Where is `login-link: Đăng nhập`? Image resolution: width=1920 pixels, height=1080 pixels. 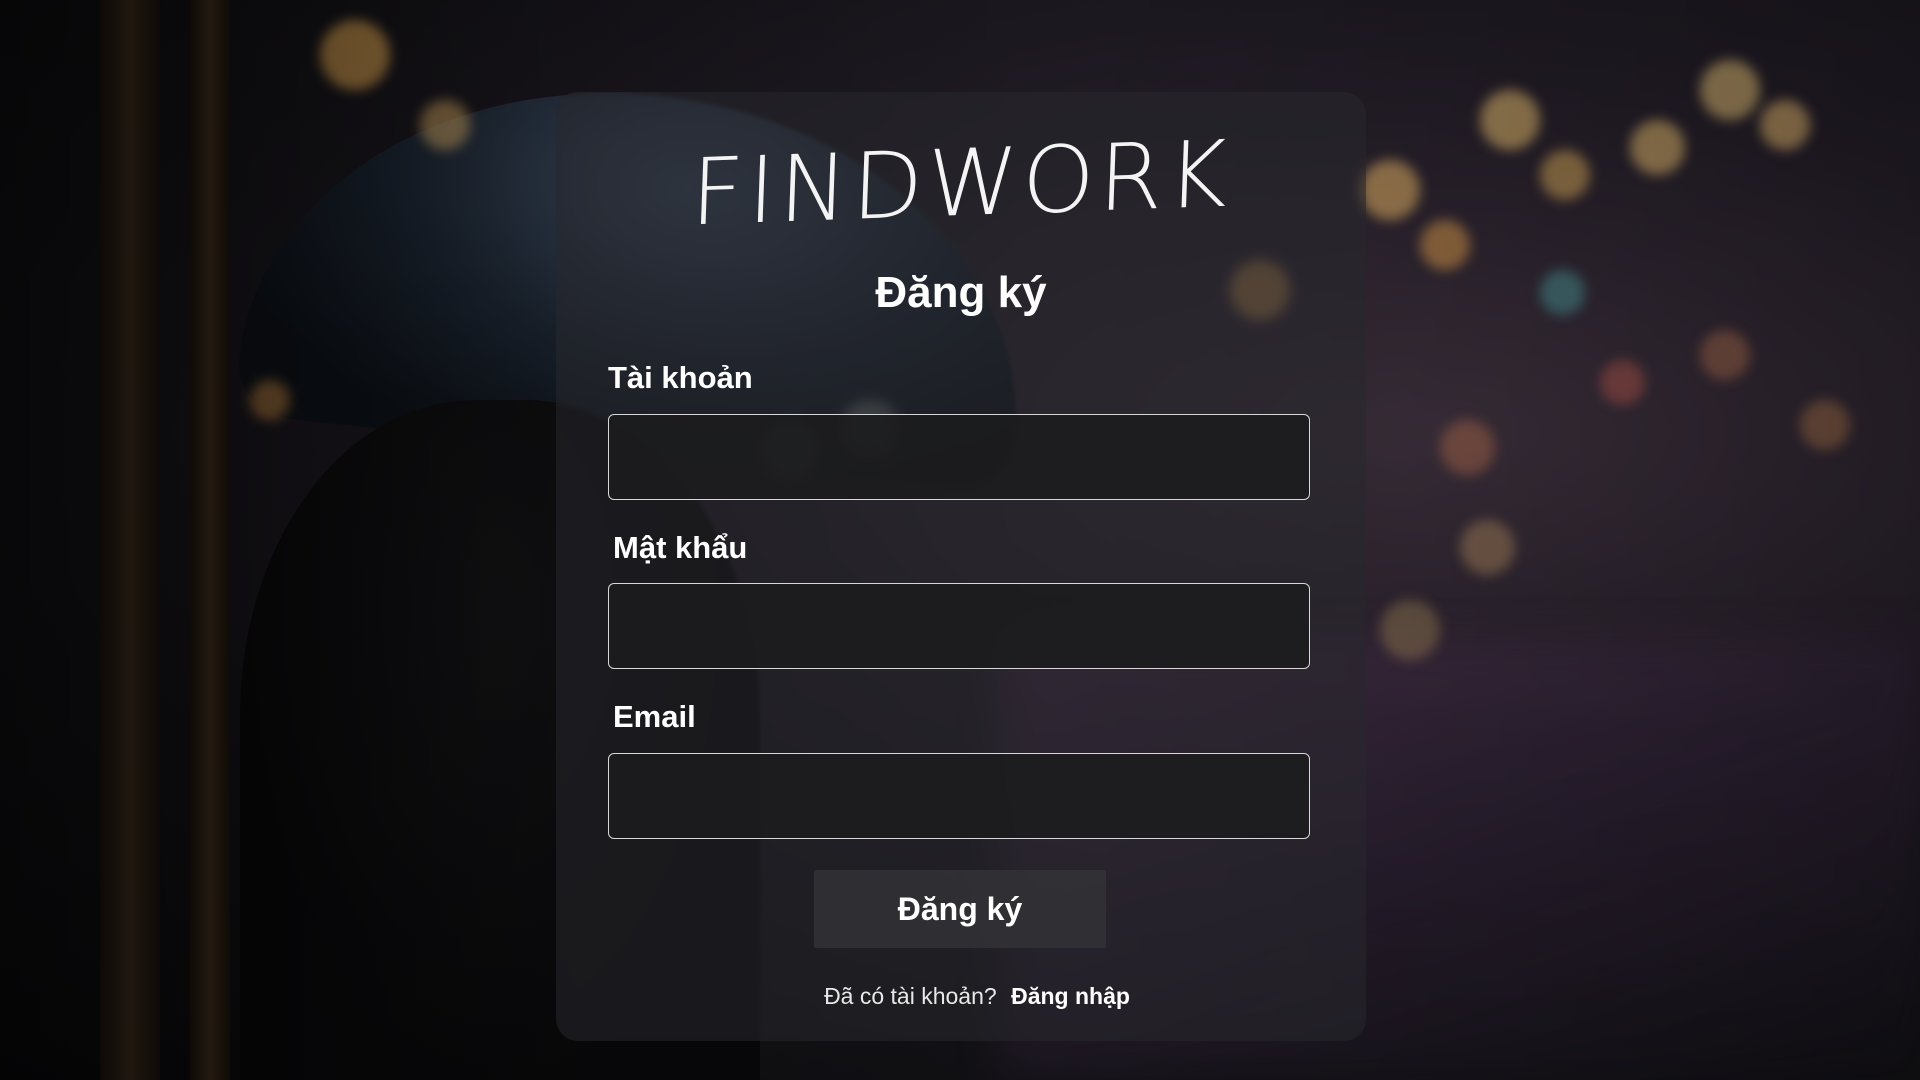 login-link: Đăng nhập is located at coordinates (1070, 996).